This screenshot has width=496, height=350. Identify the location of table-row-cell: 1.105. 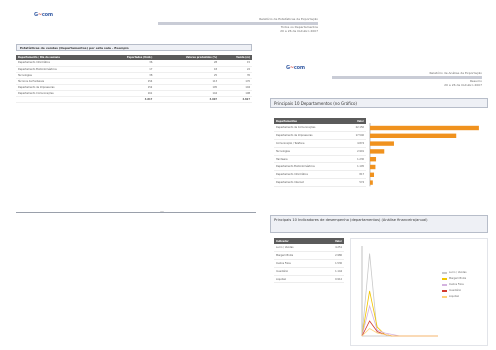
(355, 167).